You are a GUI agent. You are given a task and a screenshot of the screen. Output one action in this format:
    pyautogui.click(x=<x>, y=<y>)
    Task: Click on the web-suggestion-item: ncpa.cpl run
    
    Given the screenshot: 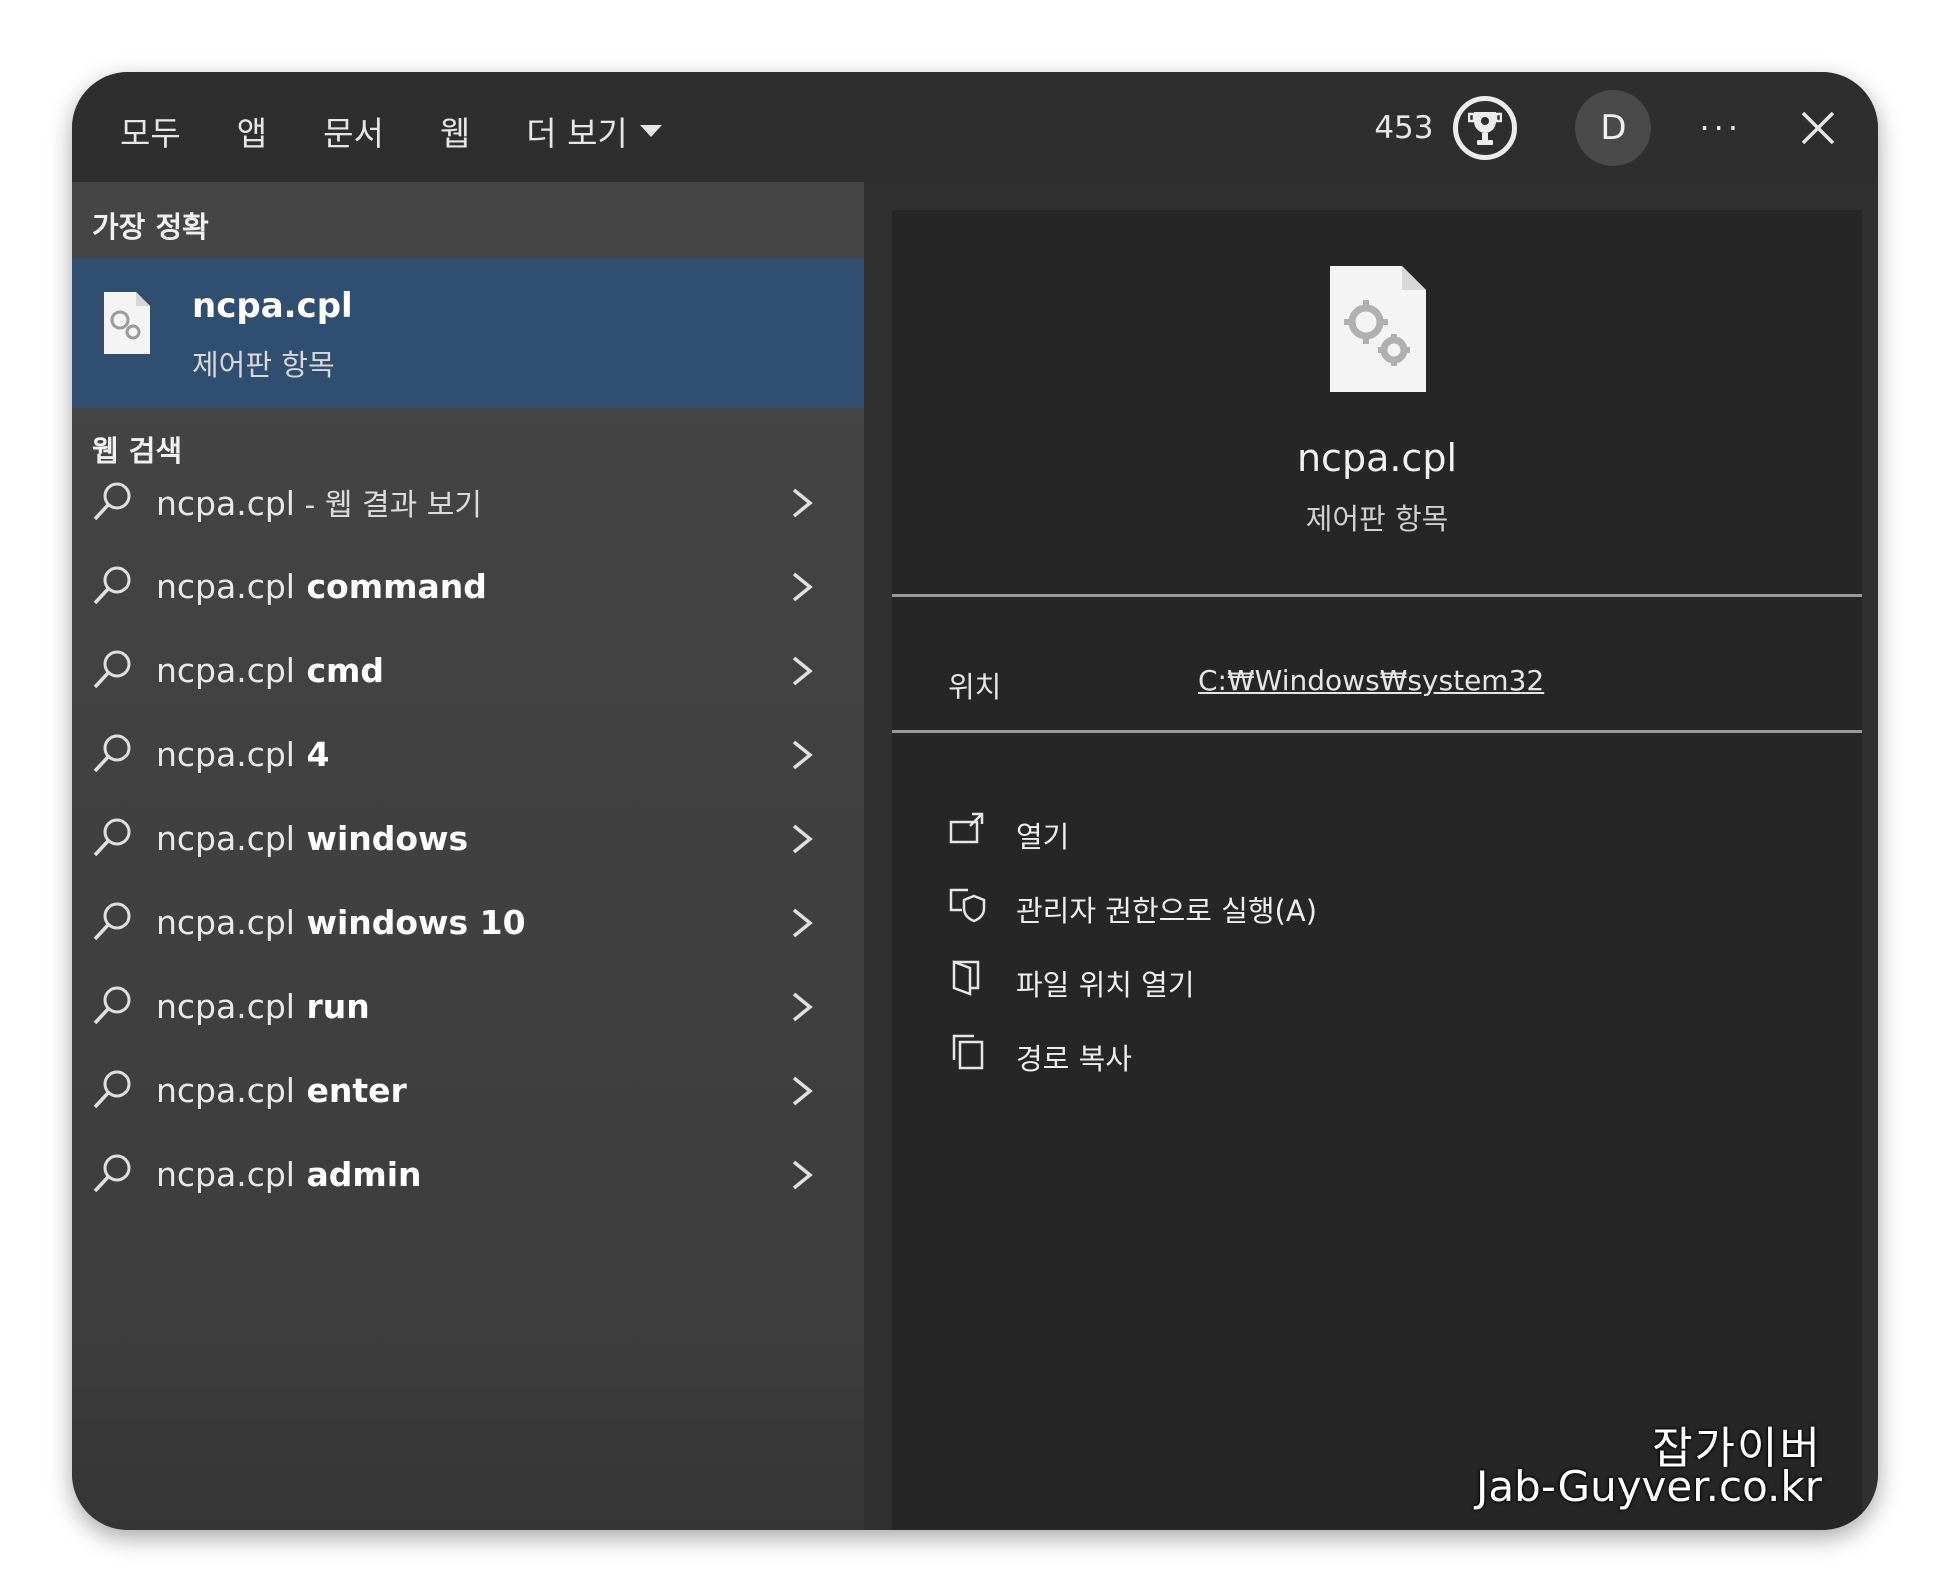 What is the action you would take?
    pyautogui.click(x=468, y=1006)
    